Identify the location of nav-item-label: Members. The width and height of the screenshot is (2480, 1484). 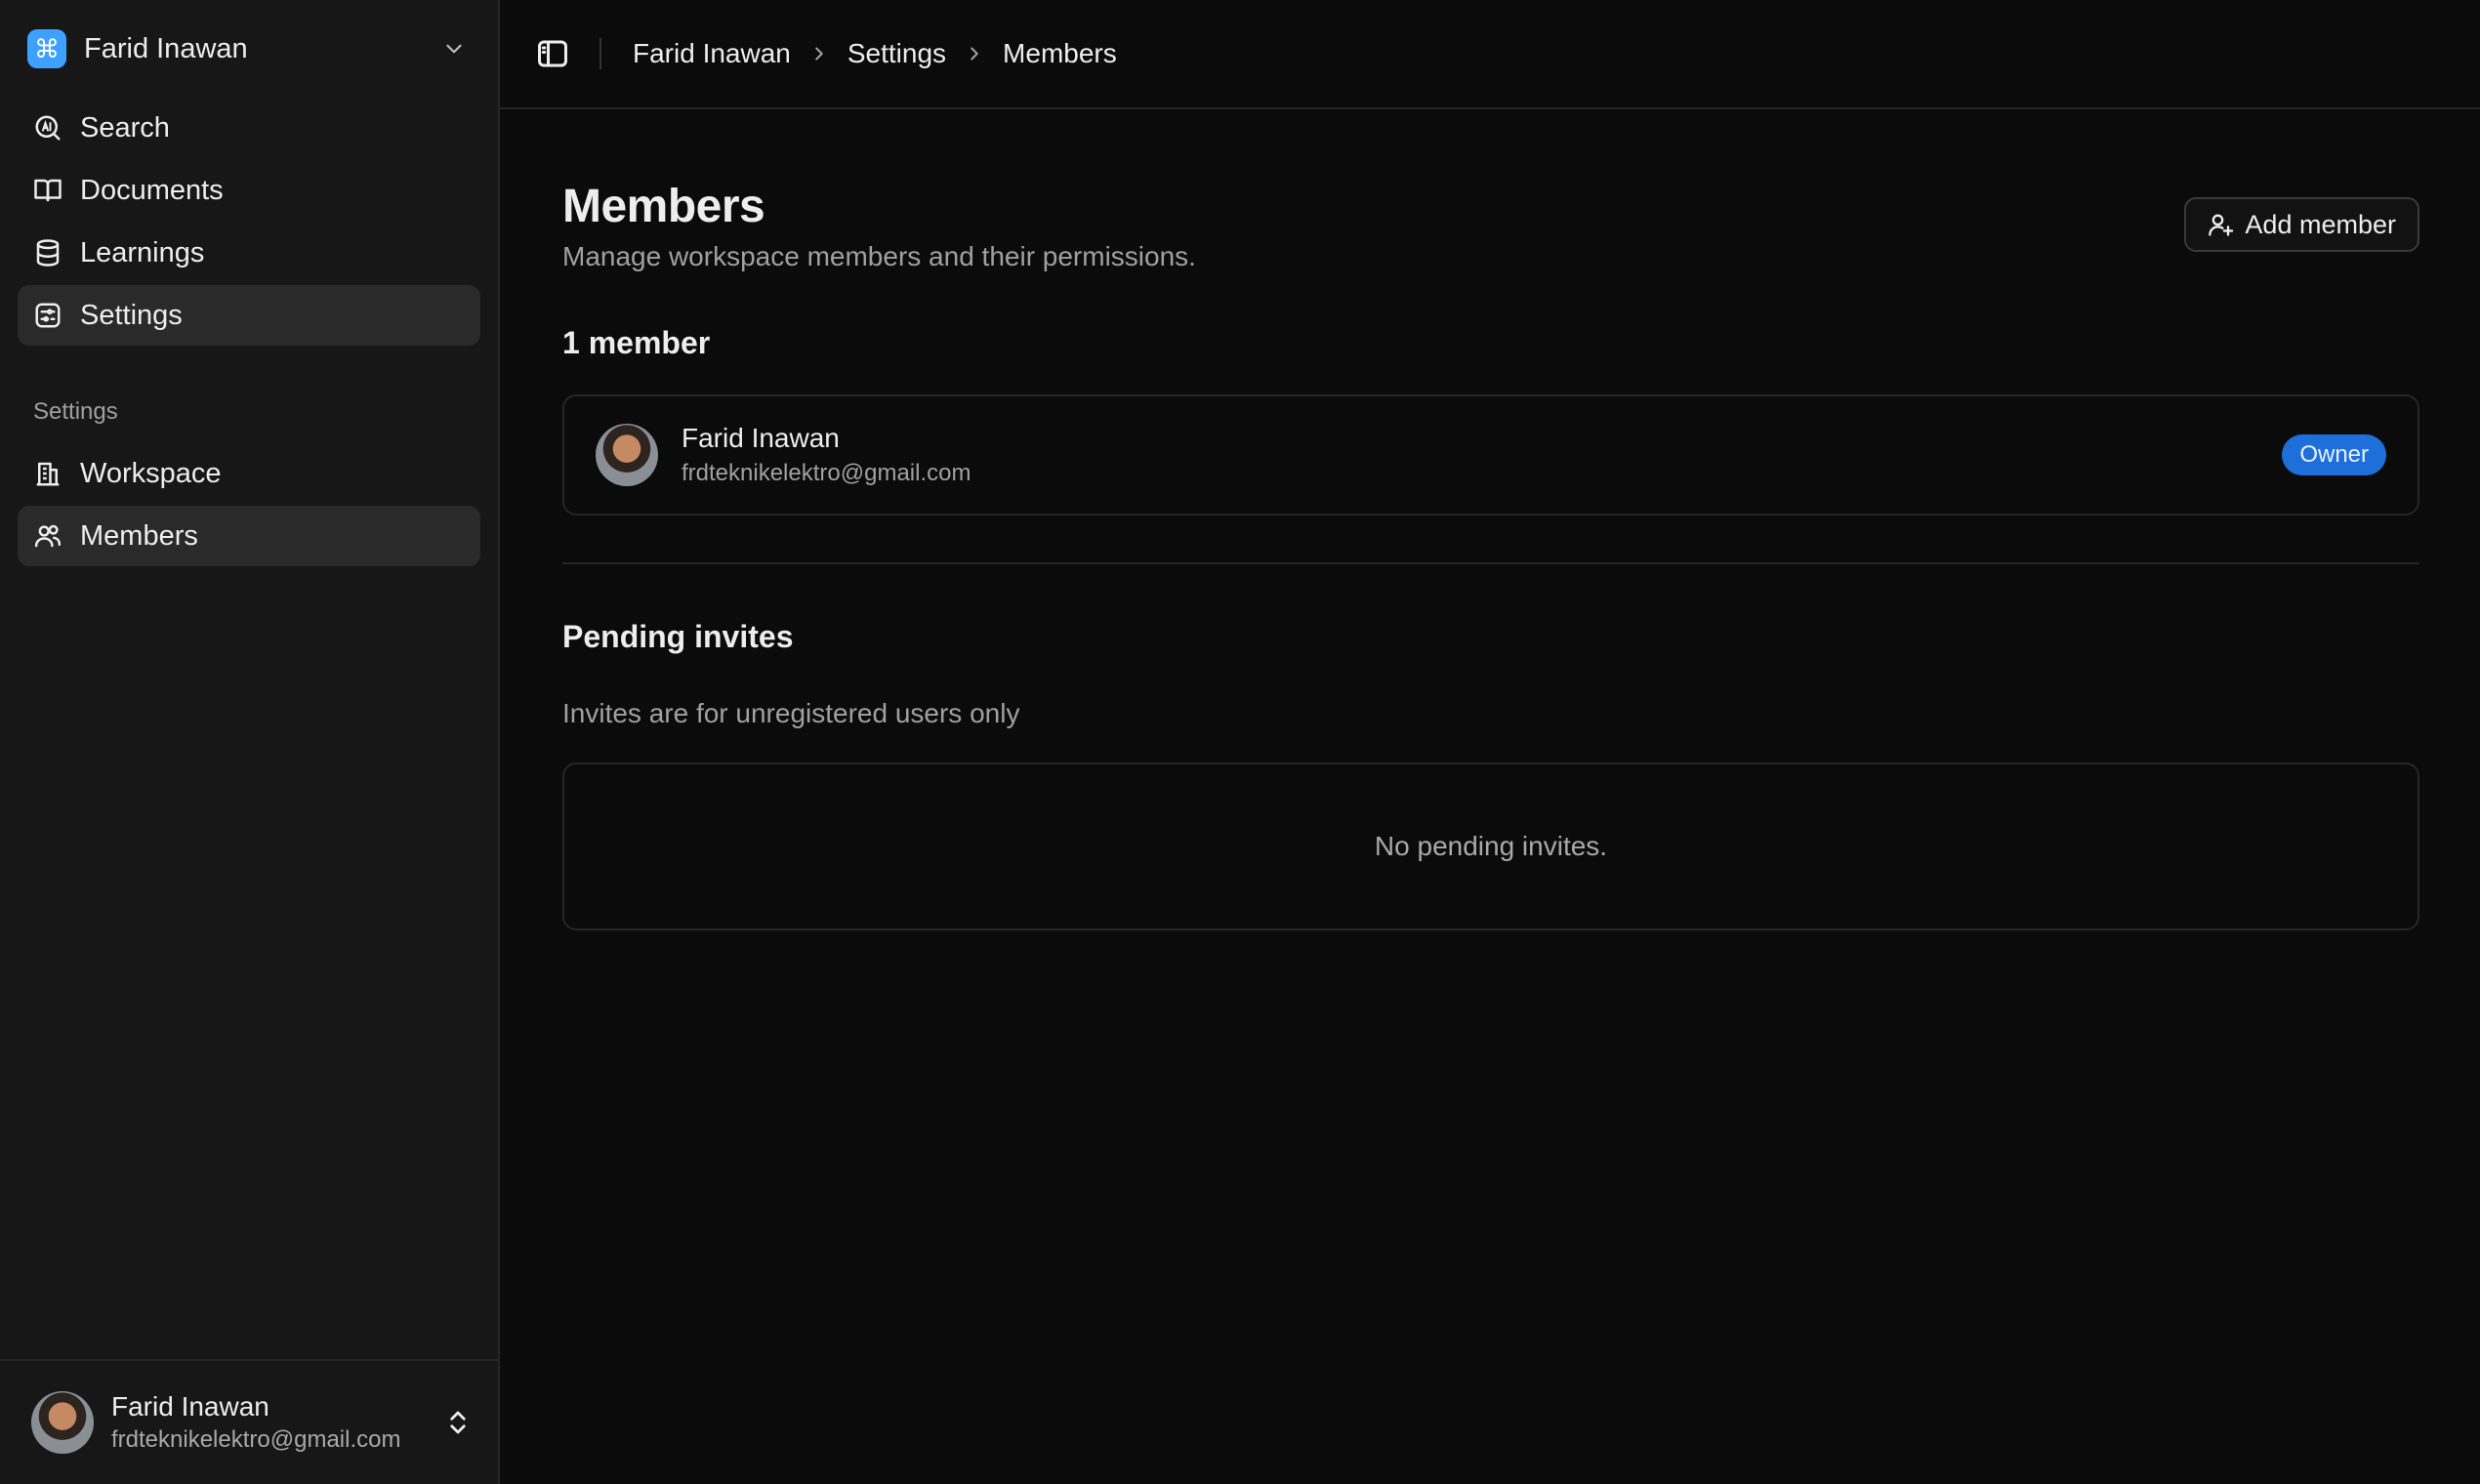
(139, 536).